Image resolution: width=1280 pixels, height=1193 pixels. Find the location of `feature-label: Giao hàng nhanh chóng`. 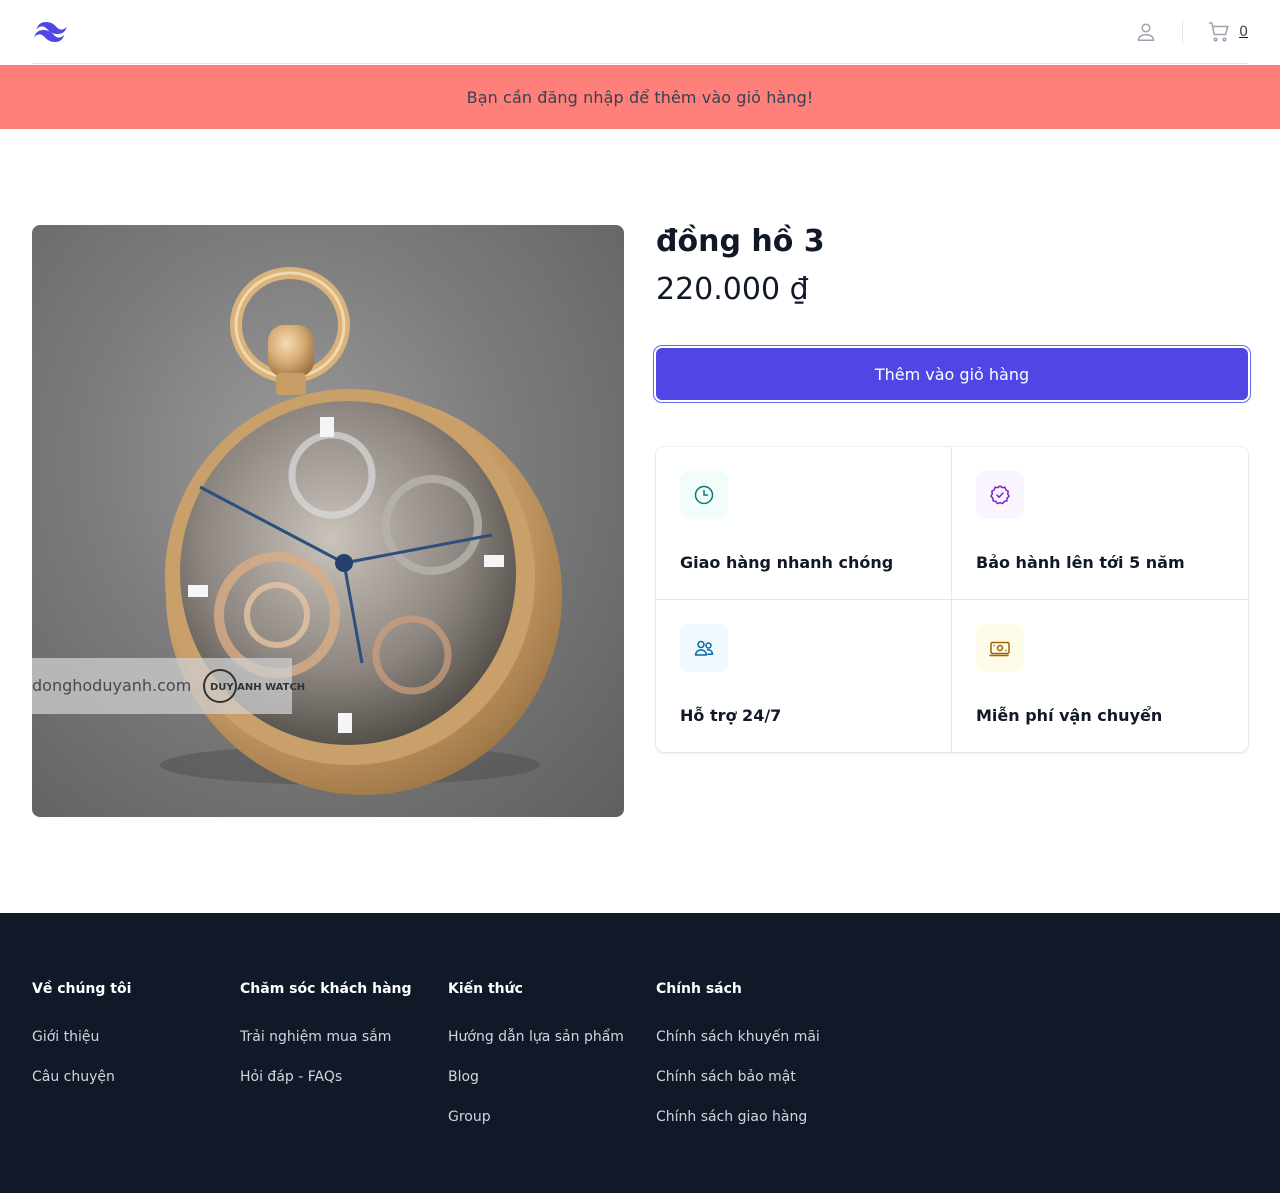

feature-label: Giao hàng nhanh chóng is located at coordinates (787, 562).